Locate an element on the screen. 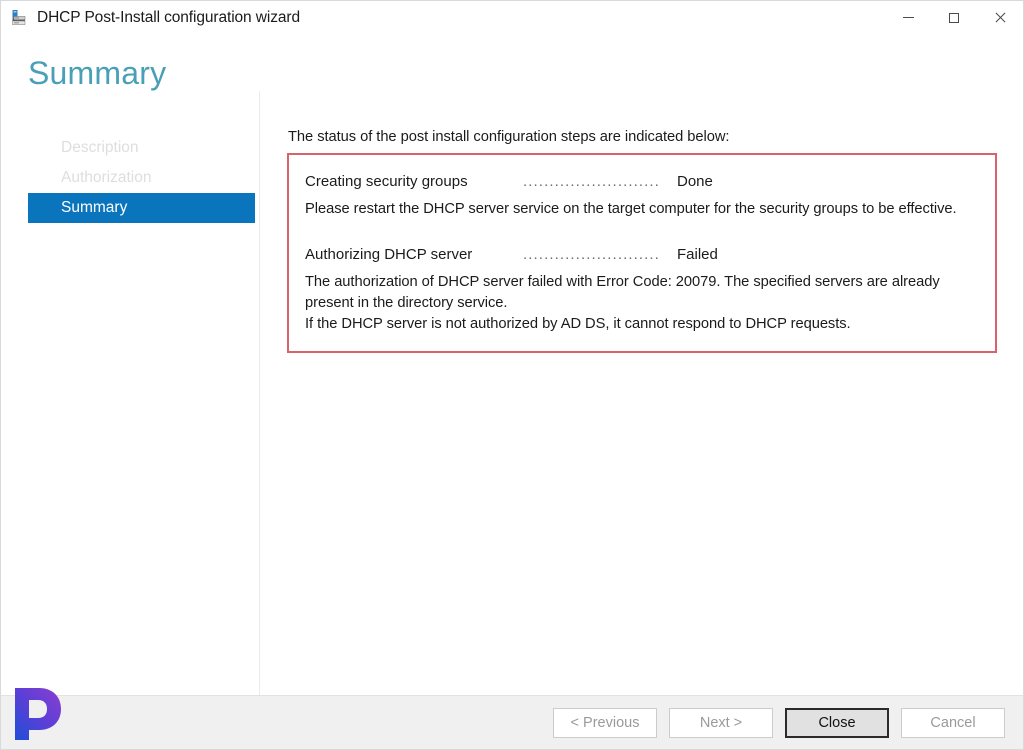 The width and height of the screenshot is (1024, 750). sidebar-item-description: Description is located at coordinates (141, 148).